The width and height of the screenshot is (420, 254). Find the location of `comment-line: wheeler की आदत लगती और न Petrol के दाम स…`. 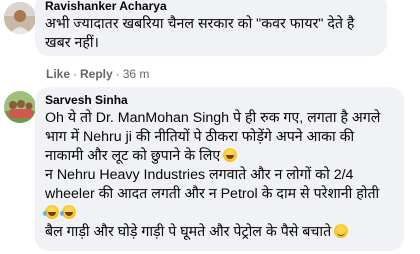

comment-line: wheeler की आदत लगती और न Petrol के दाम स… is located at coordinates (212, 194).